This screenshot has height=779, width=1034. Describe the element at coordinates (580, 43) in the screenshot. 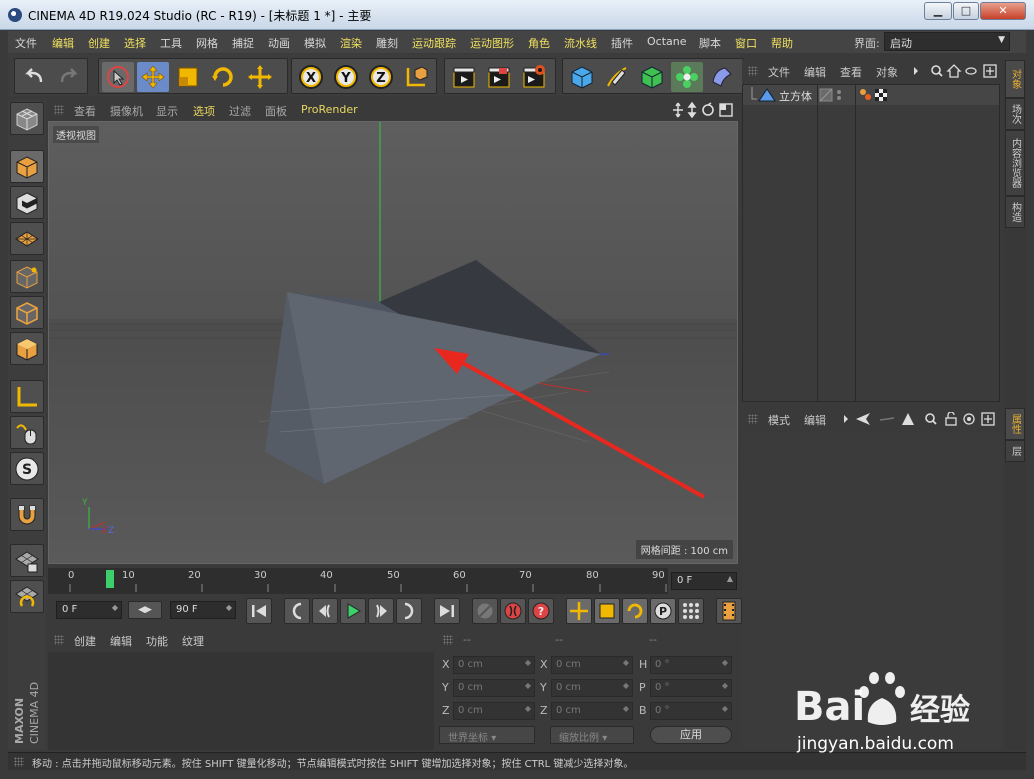

I see `menu-pipeline: 流水线` at that location.